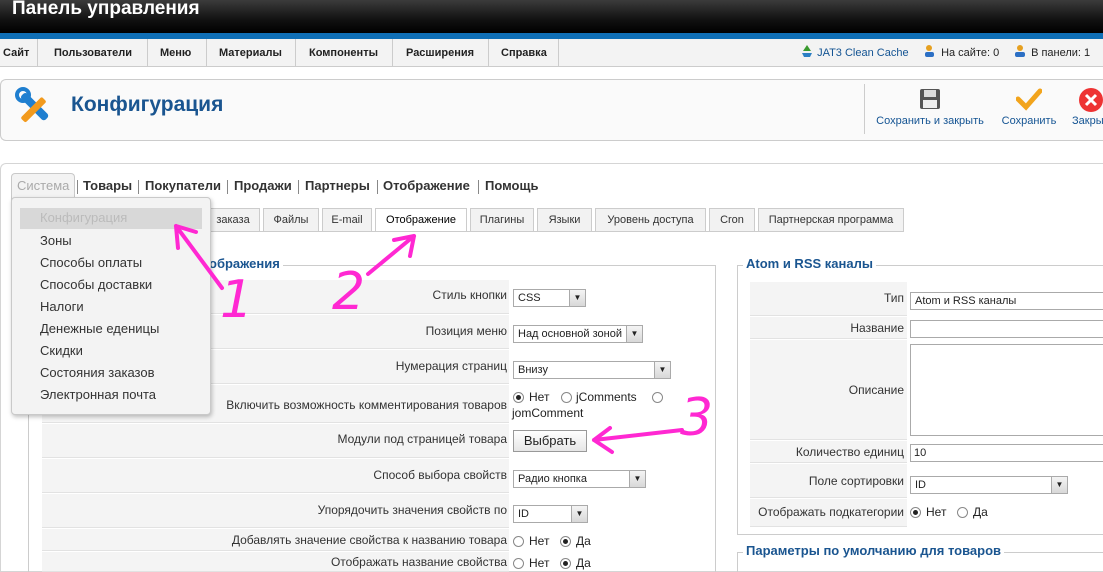 The image size is (1103, 572). What do you see at coordinates (237, 300) in the screenshot?
I see `annotation-number-1: 1` at bounding box center [237, 300].